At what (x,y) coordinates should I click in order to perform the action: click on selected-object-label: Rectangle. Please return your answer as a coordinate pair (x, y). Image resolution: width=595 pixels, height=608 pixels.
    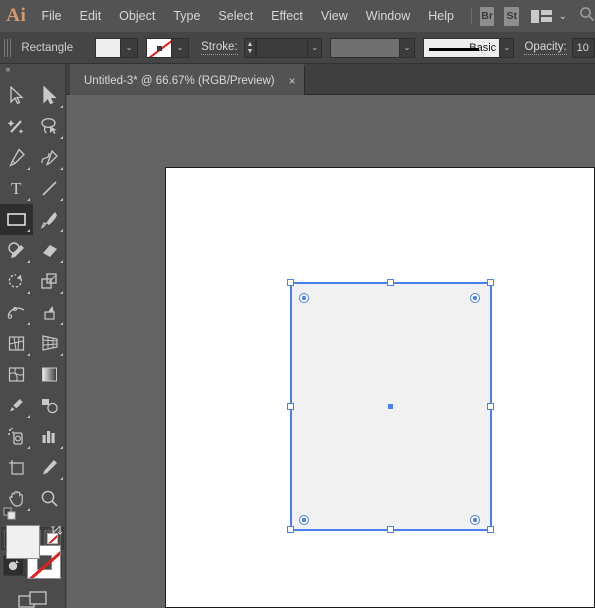
    Looking at the image, I should click on (47, 47).